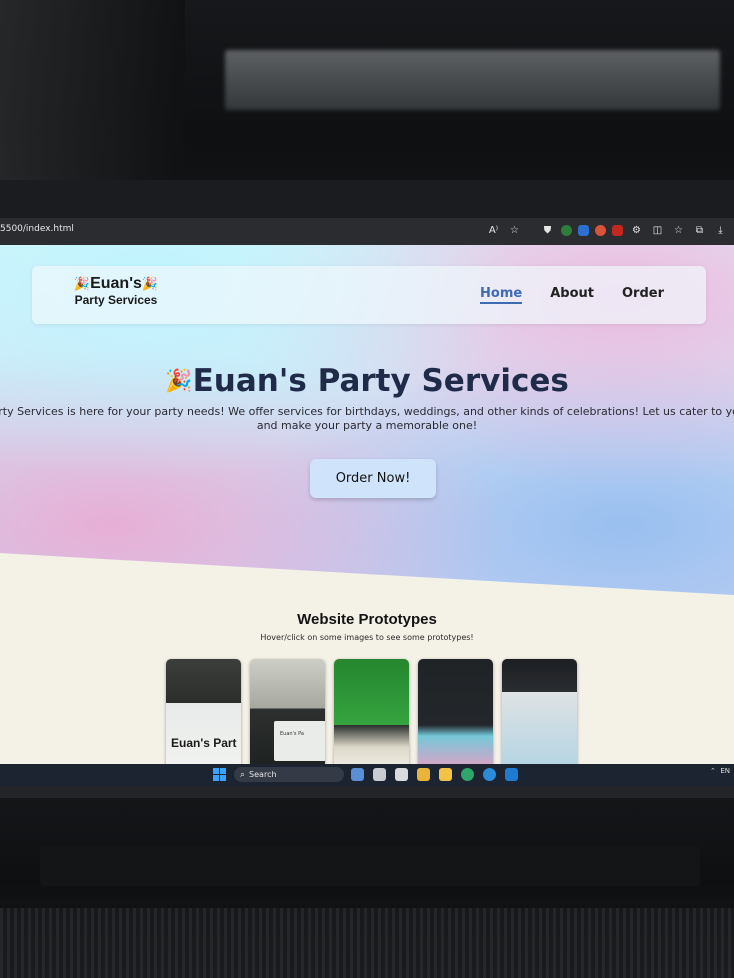  Describe the element at coordinates (369, 295) in the screenshot. I see `navbar: 🎉Euan's🎉 Party Services Home About Order` at that location.